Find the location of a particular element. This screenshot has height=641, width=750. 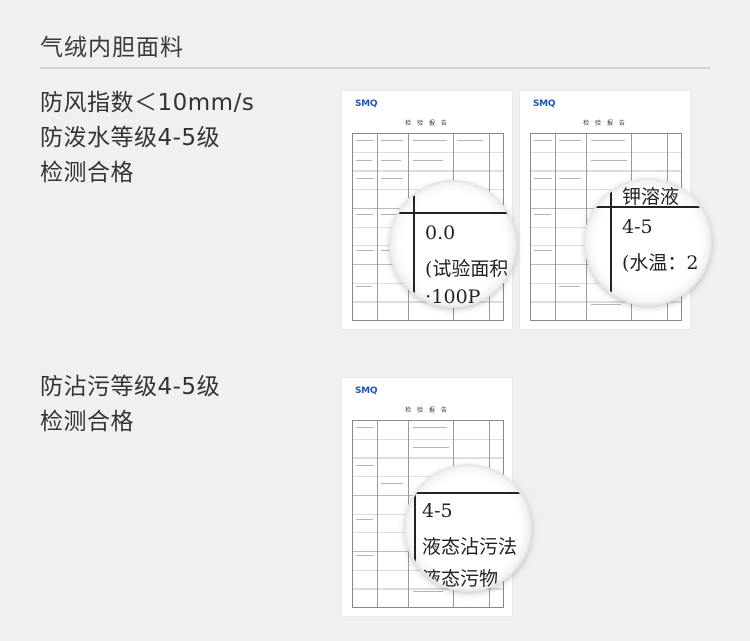

magnified-text: 钾溶液 is located at coordinates (651, 197).